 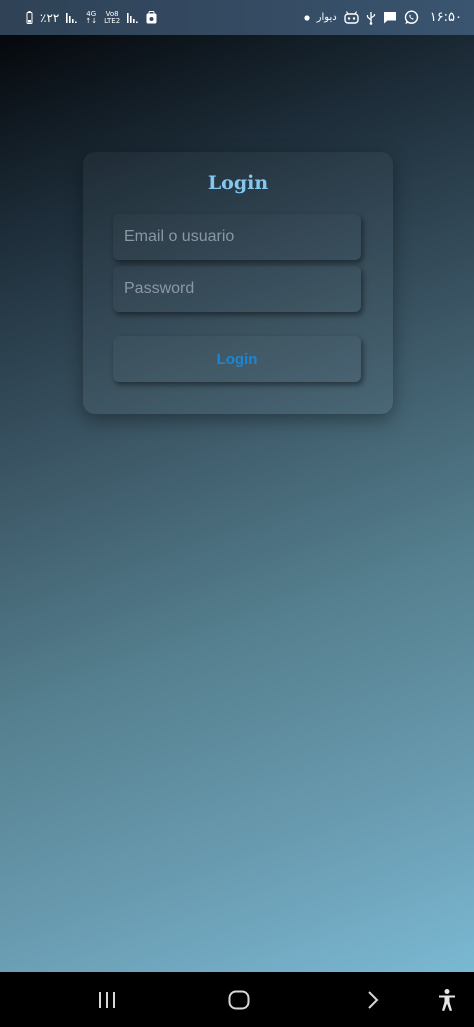 I want to click on back-button, so click(x=373, y=999).